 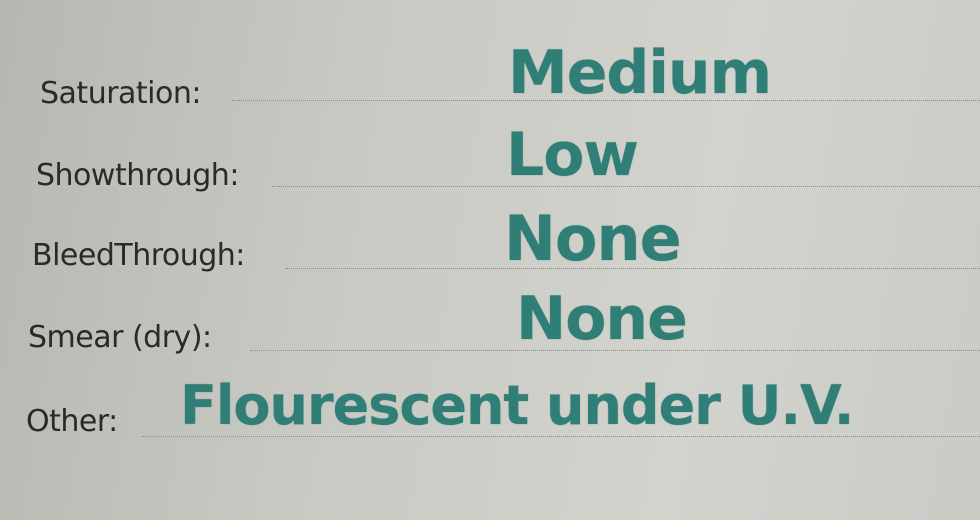 What do you see at coordinates (120, 337) in the screenshot?
I see `smear-dry-label: Smear (dry):` at bounding box center [120, 337].